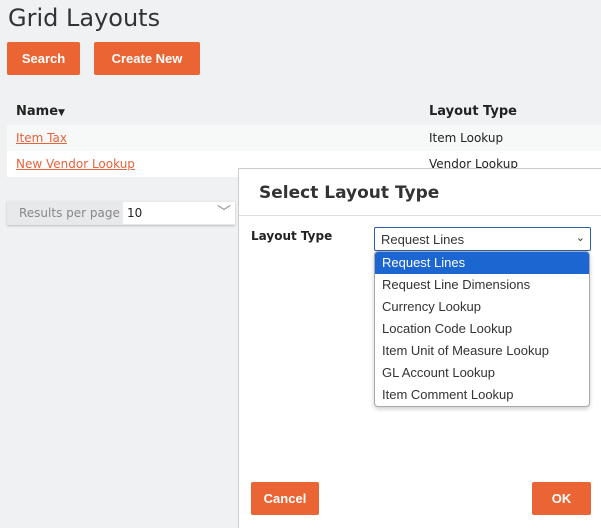 The image size is (601, 528). I want to click on header-label: Name, so click(37, 111).